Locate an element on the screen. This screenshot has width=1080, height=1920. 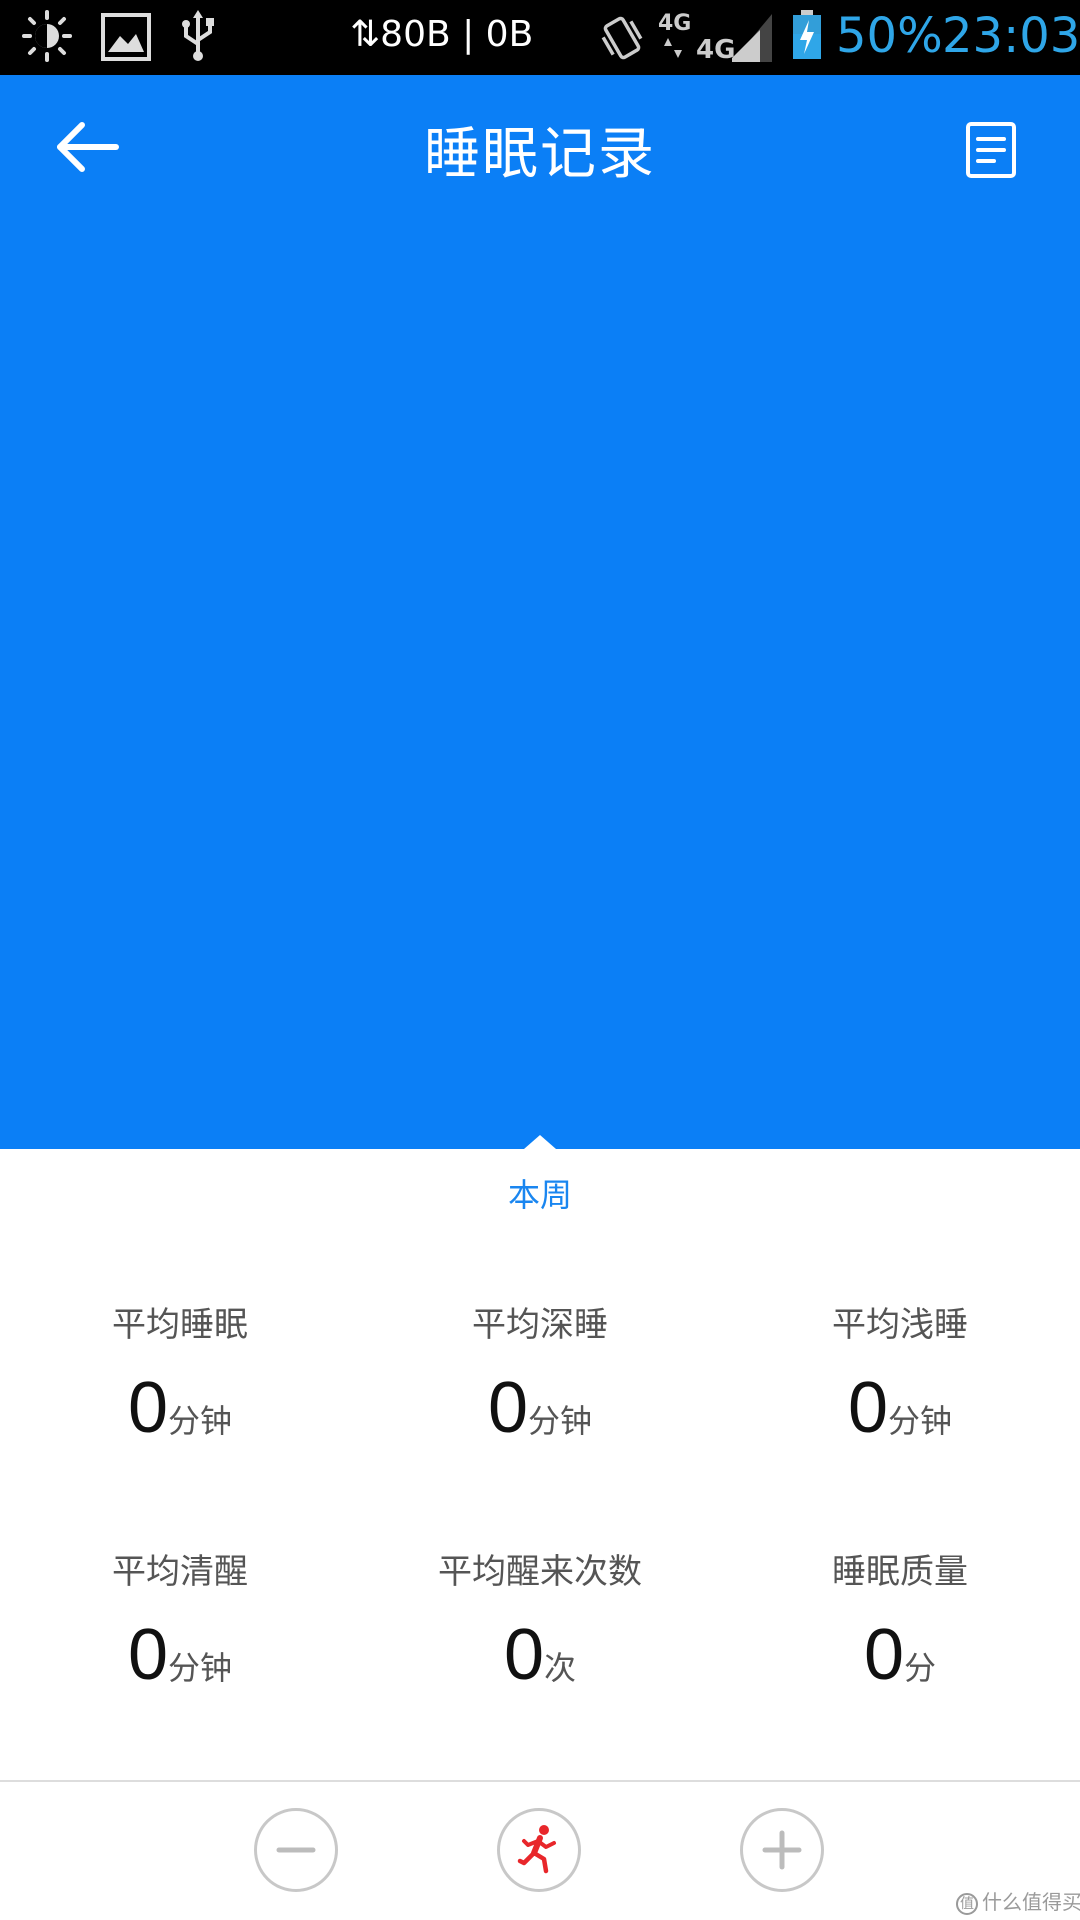
bottom-divider is located at coordinates (540, 1781).